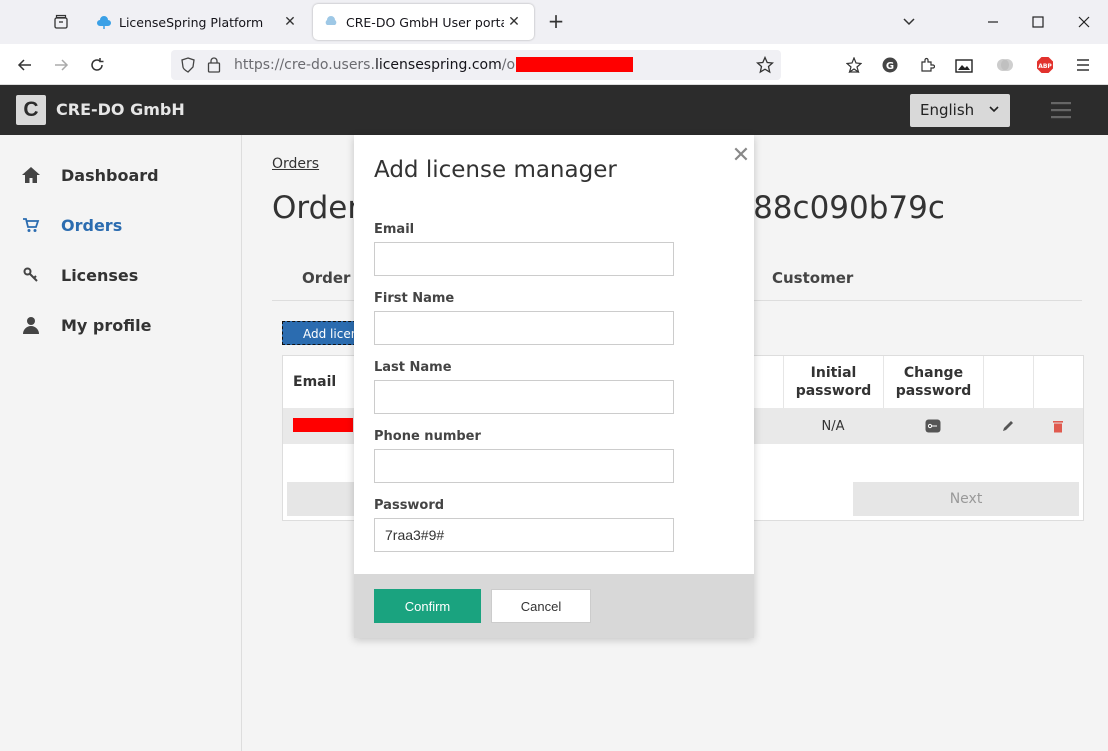 The height and width of the screenshot is (751, 1108). I want to click on breadcrumb-orders: Orders, so click(295, 164).